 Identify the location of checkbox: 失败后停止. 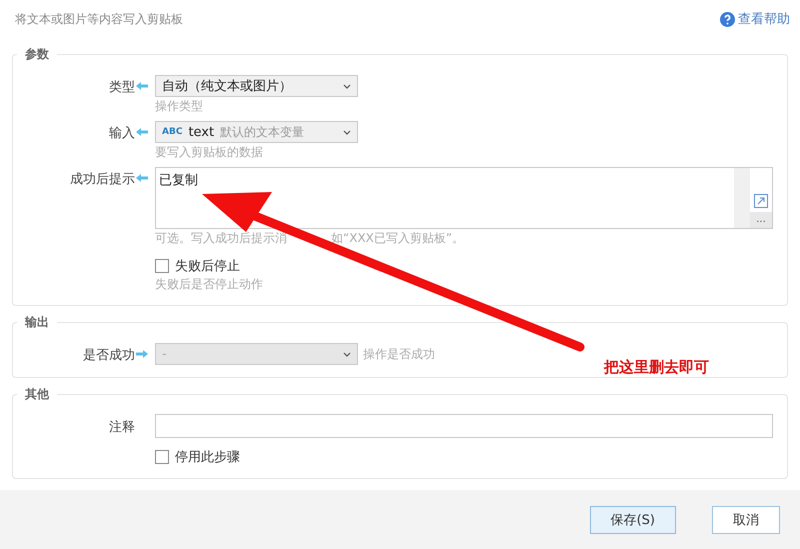
(197, 266).